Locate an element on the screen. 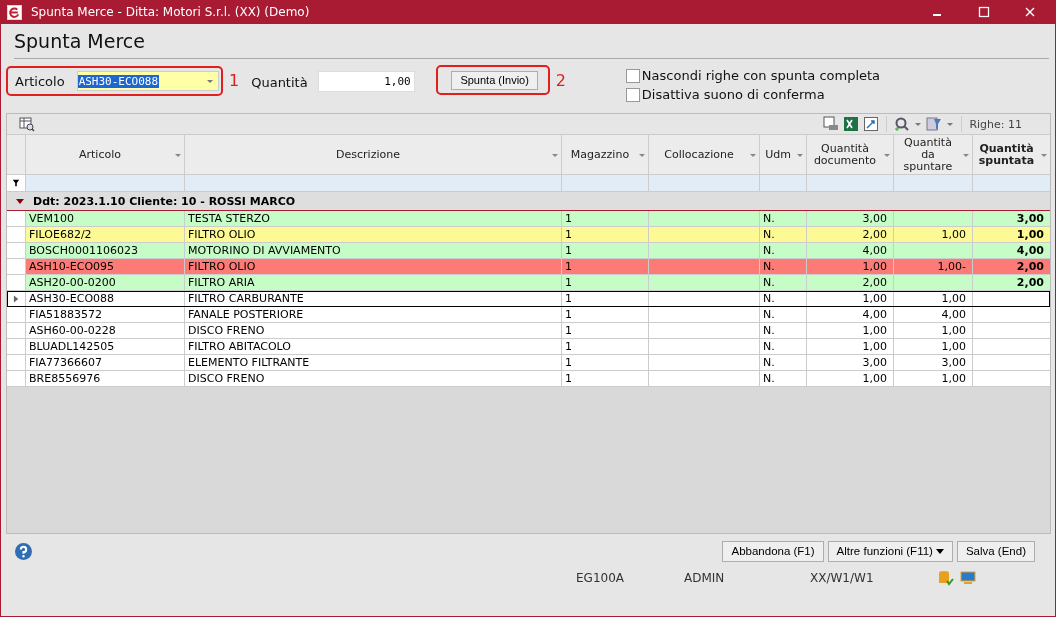 The image size is (1056, 617). table-row: ASH60-00-0228 DISCO FRENO 1 N. 1,00 1,00 is located at coordinates (528, 331).